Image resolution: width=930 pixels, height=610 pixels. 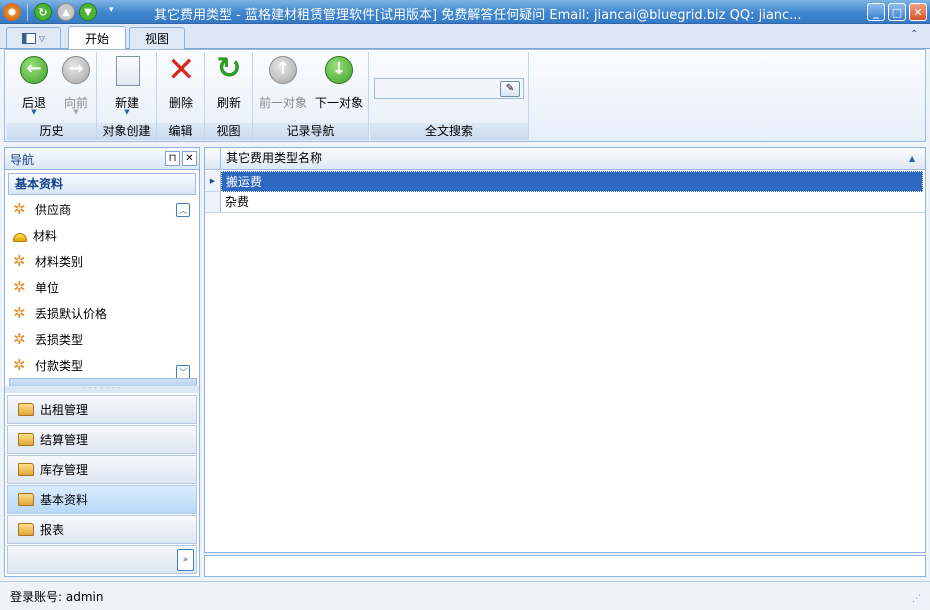 What do you see at coordinates (64, 440) in the screenshot?
I see `nav-section-label: 结算管理` at bounding box center [64, 440].